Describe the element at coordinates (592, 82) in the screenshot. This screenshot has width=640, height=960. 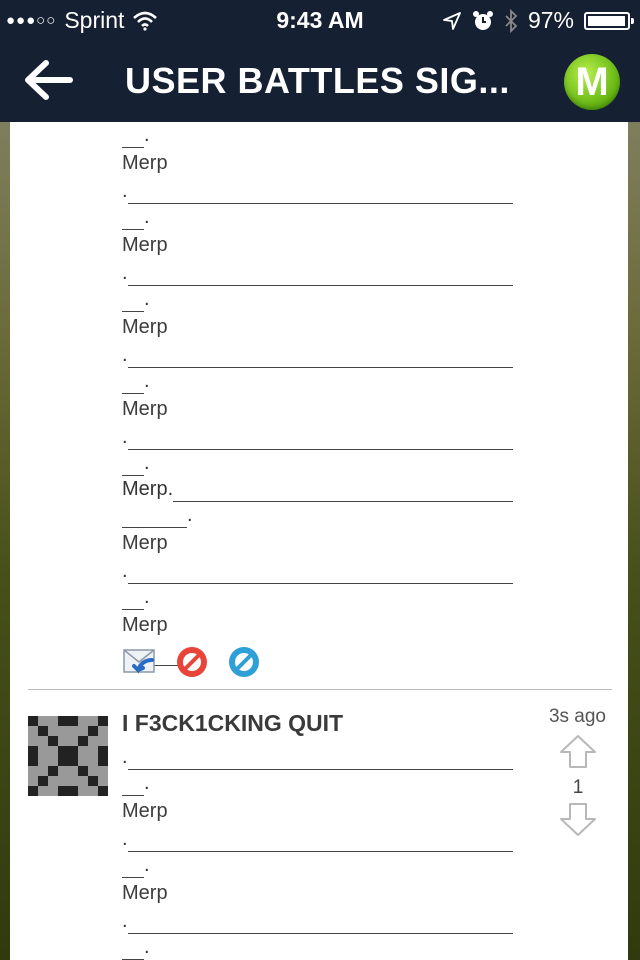
I see `app-logo: M` at that location.